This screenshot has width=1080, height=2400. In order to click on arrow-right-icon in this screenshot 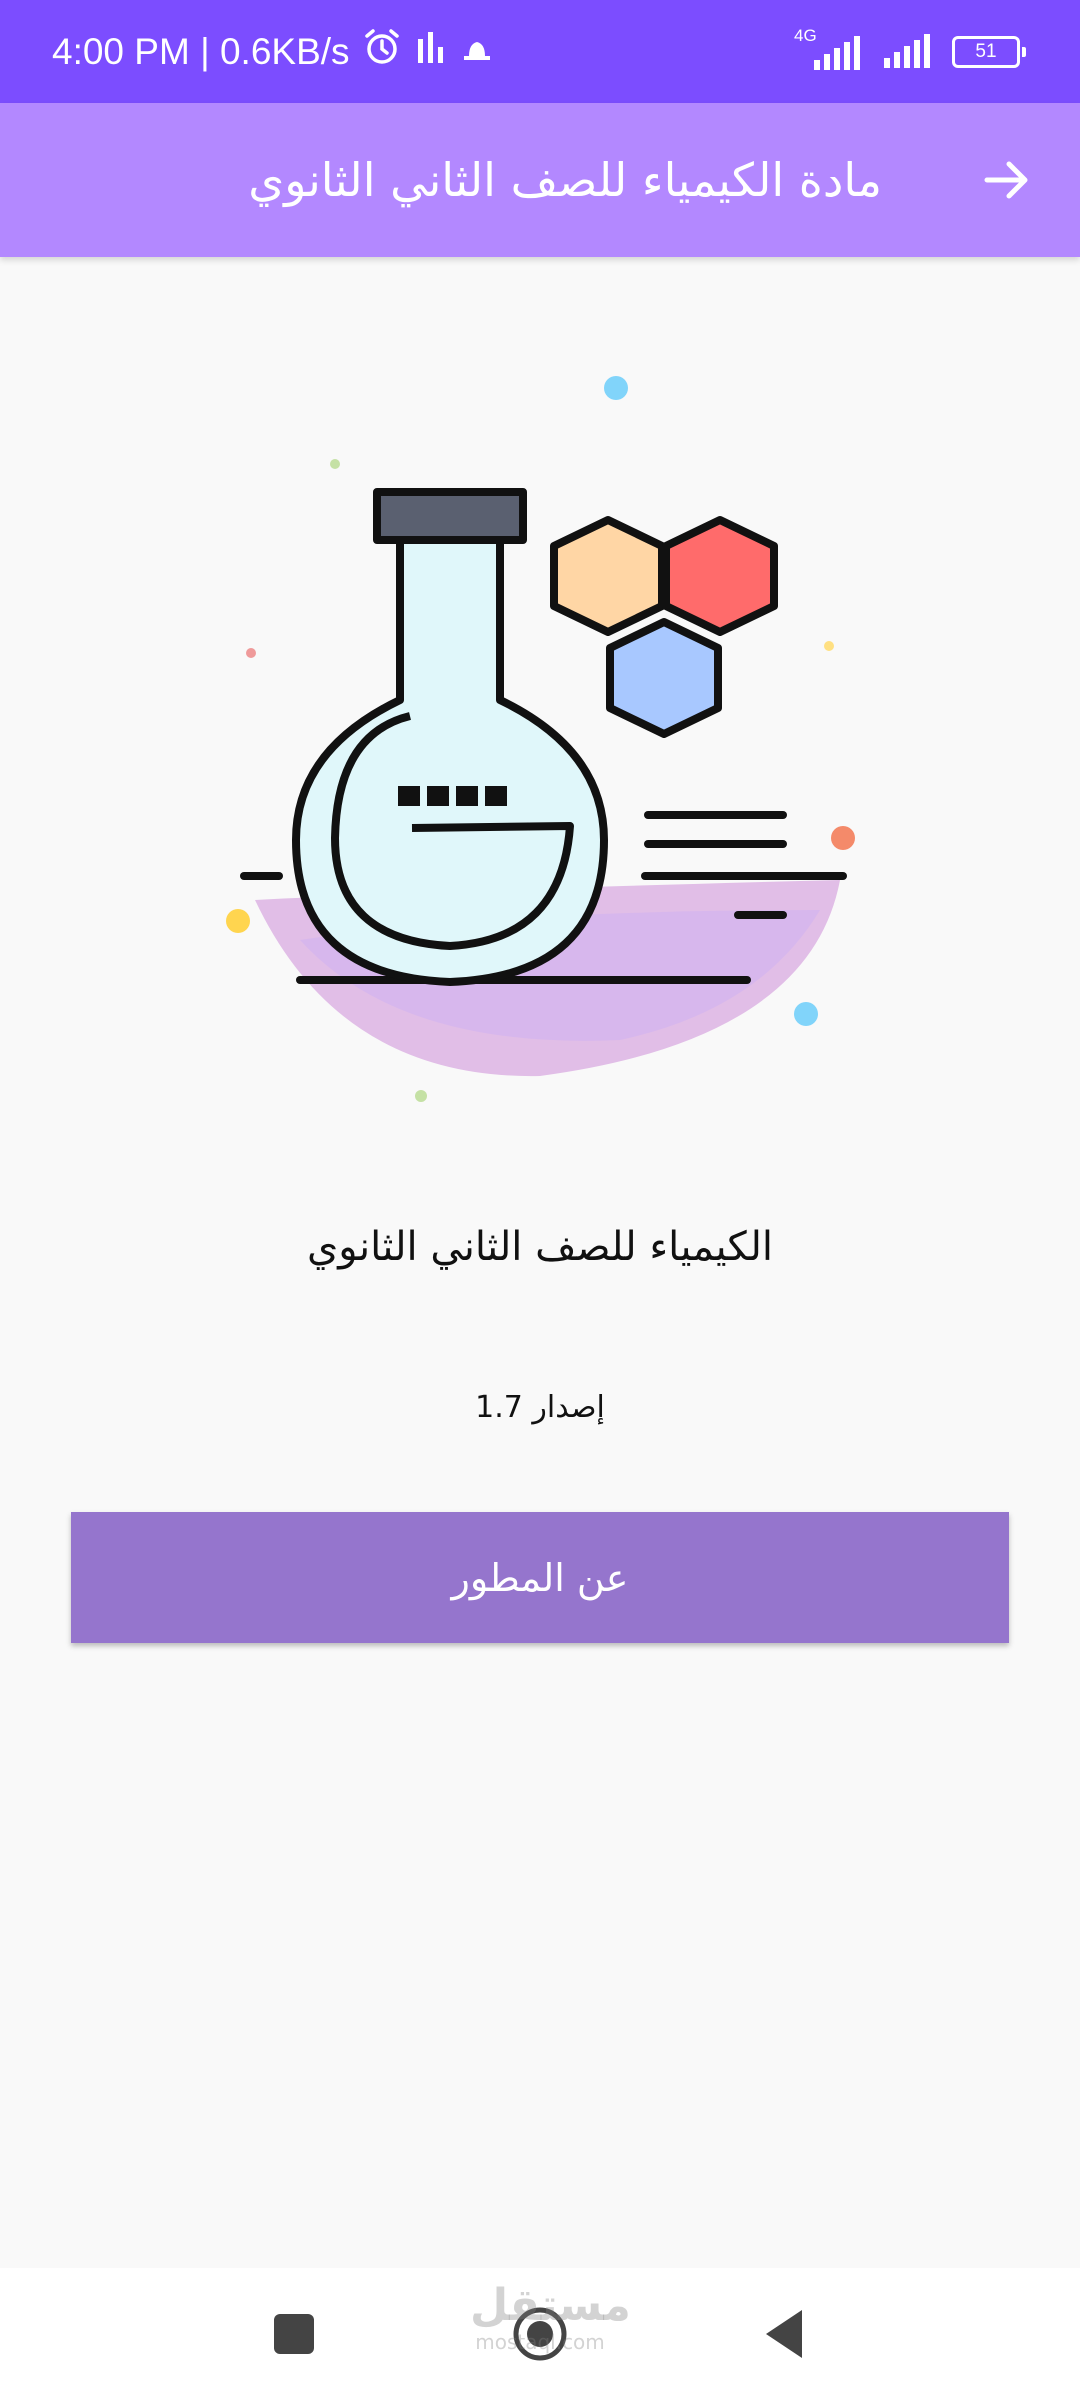, I will do `click(1006, 180)`.